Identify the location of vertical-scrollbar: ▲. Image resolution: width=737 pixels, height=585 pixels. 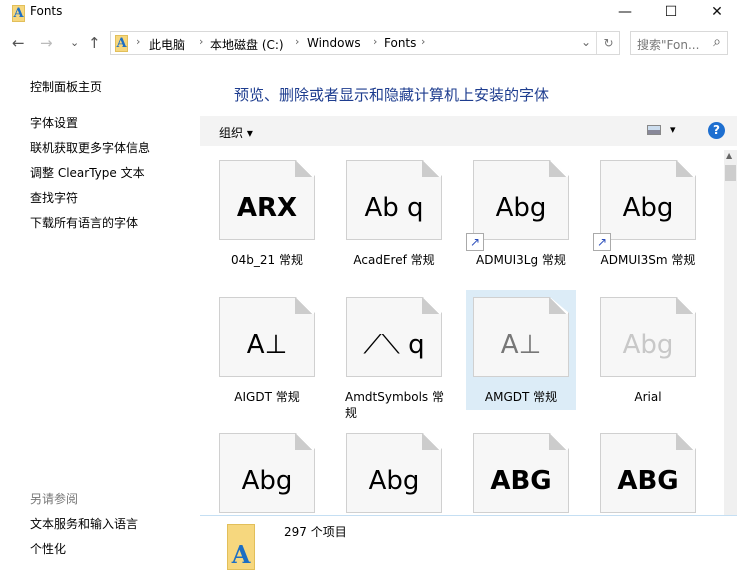
(730, 332).